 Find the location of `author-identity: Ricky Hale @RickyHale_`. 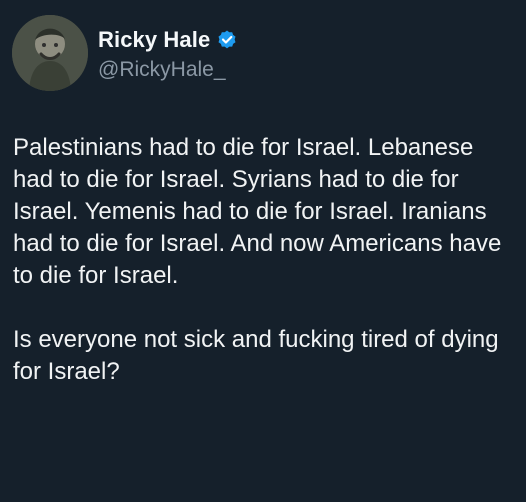

author-identity: Ricky Hale @RickyHale_ is located at coordinates (168, 54).